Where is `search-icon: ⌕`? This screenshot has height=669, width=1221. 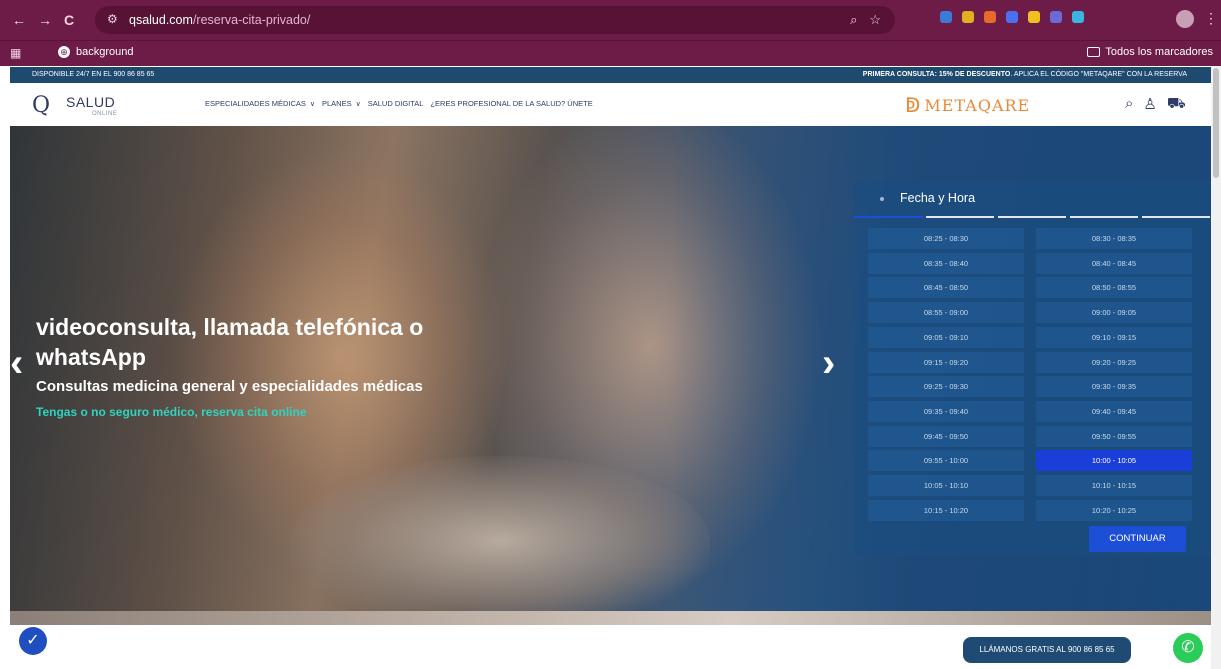 search-icon: ⌕ is located at coordinates (1129, 104).